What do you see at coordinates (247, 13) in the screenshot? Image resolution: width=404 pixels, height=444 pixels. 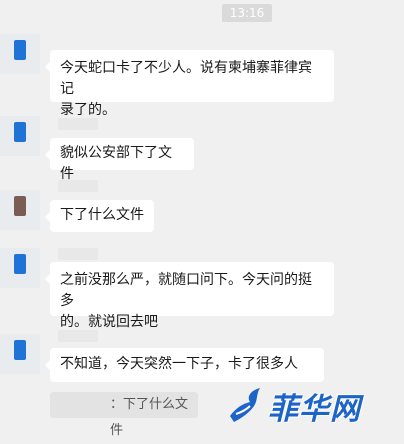 I see `message-timestamp: 13:16` at bounding box center [247, 13].